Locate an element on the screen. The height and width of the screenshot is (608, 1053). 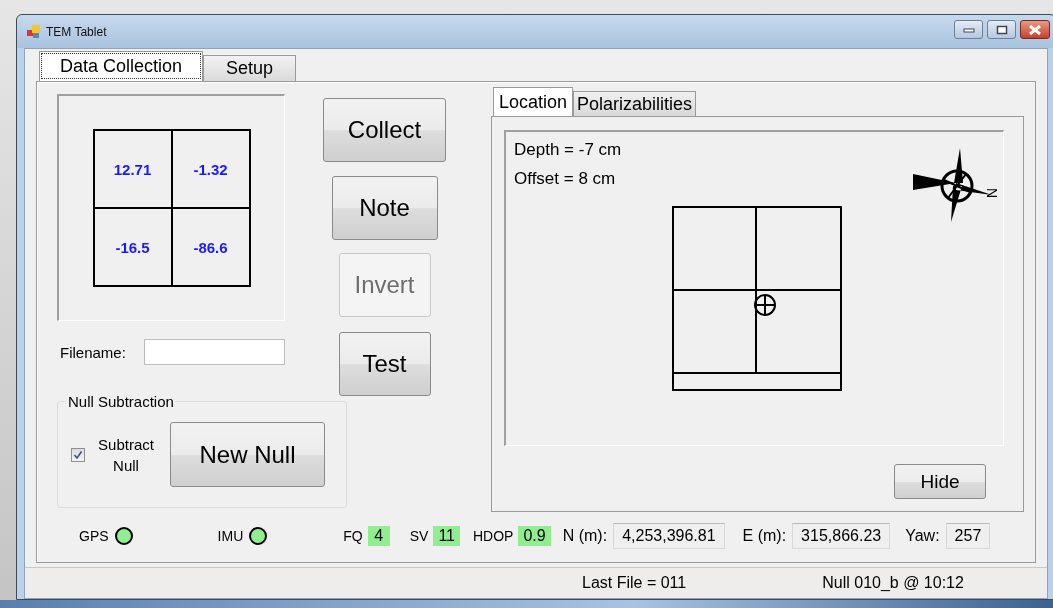
reading-cell: -86.6 is located at coordinates (210, 247).